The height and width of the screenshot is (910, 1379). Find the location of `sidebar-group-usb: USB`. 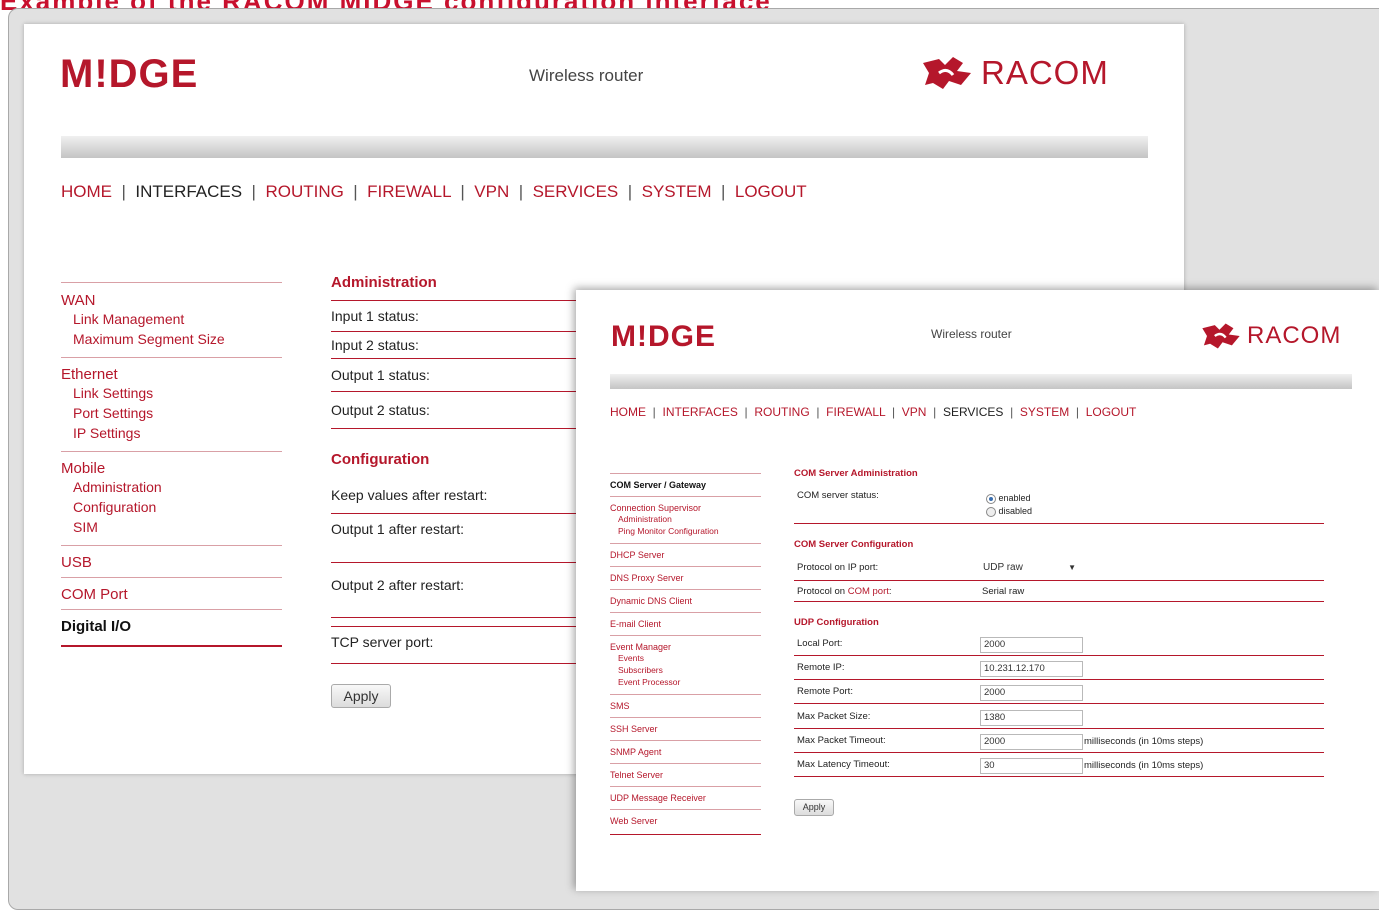

sidebar-group-usb: USB is located at coordinates (171, 561).